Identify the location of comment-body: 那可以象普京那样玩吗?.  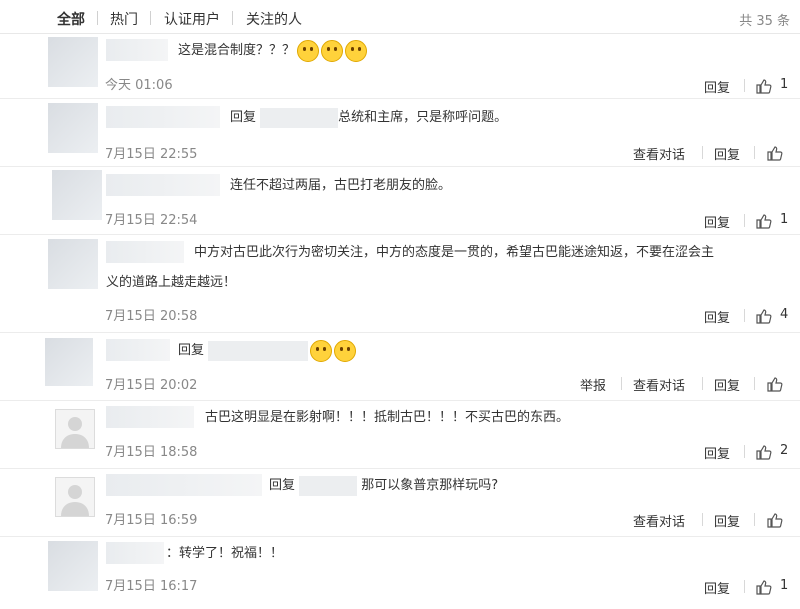
(430, 485).